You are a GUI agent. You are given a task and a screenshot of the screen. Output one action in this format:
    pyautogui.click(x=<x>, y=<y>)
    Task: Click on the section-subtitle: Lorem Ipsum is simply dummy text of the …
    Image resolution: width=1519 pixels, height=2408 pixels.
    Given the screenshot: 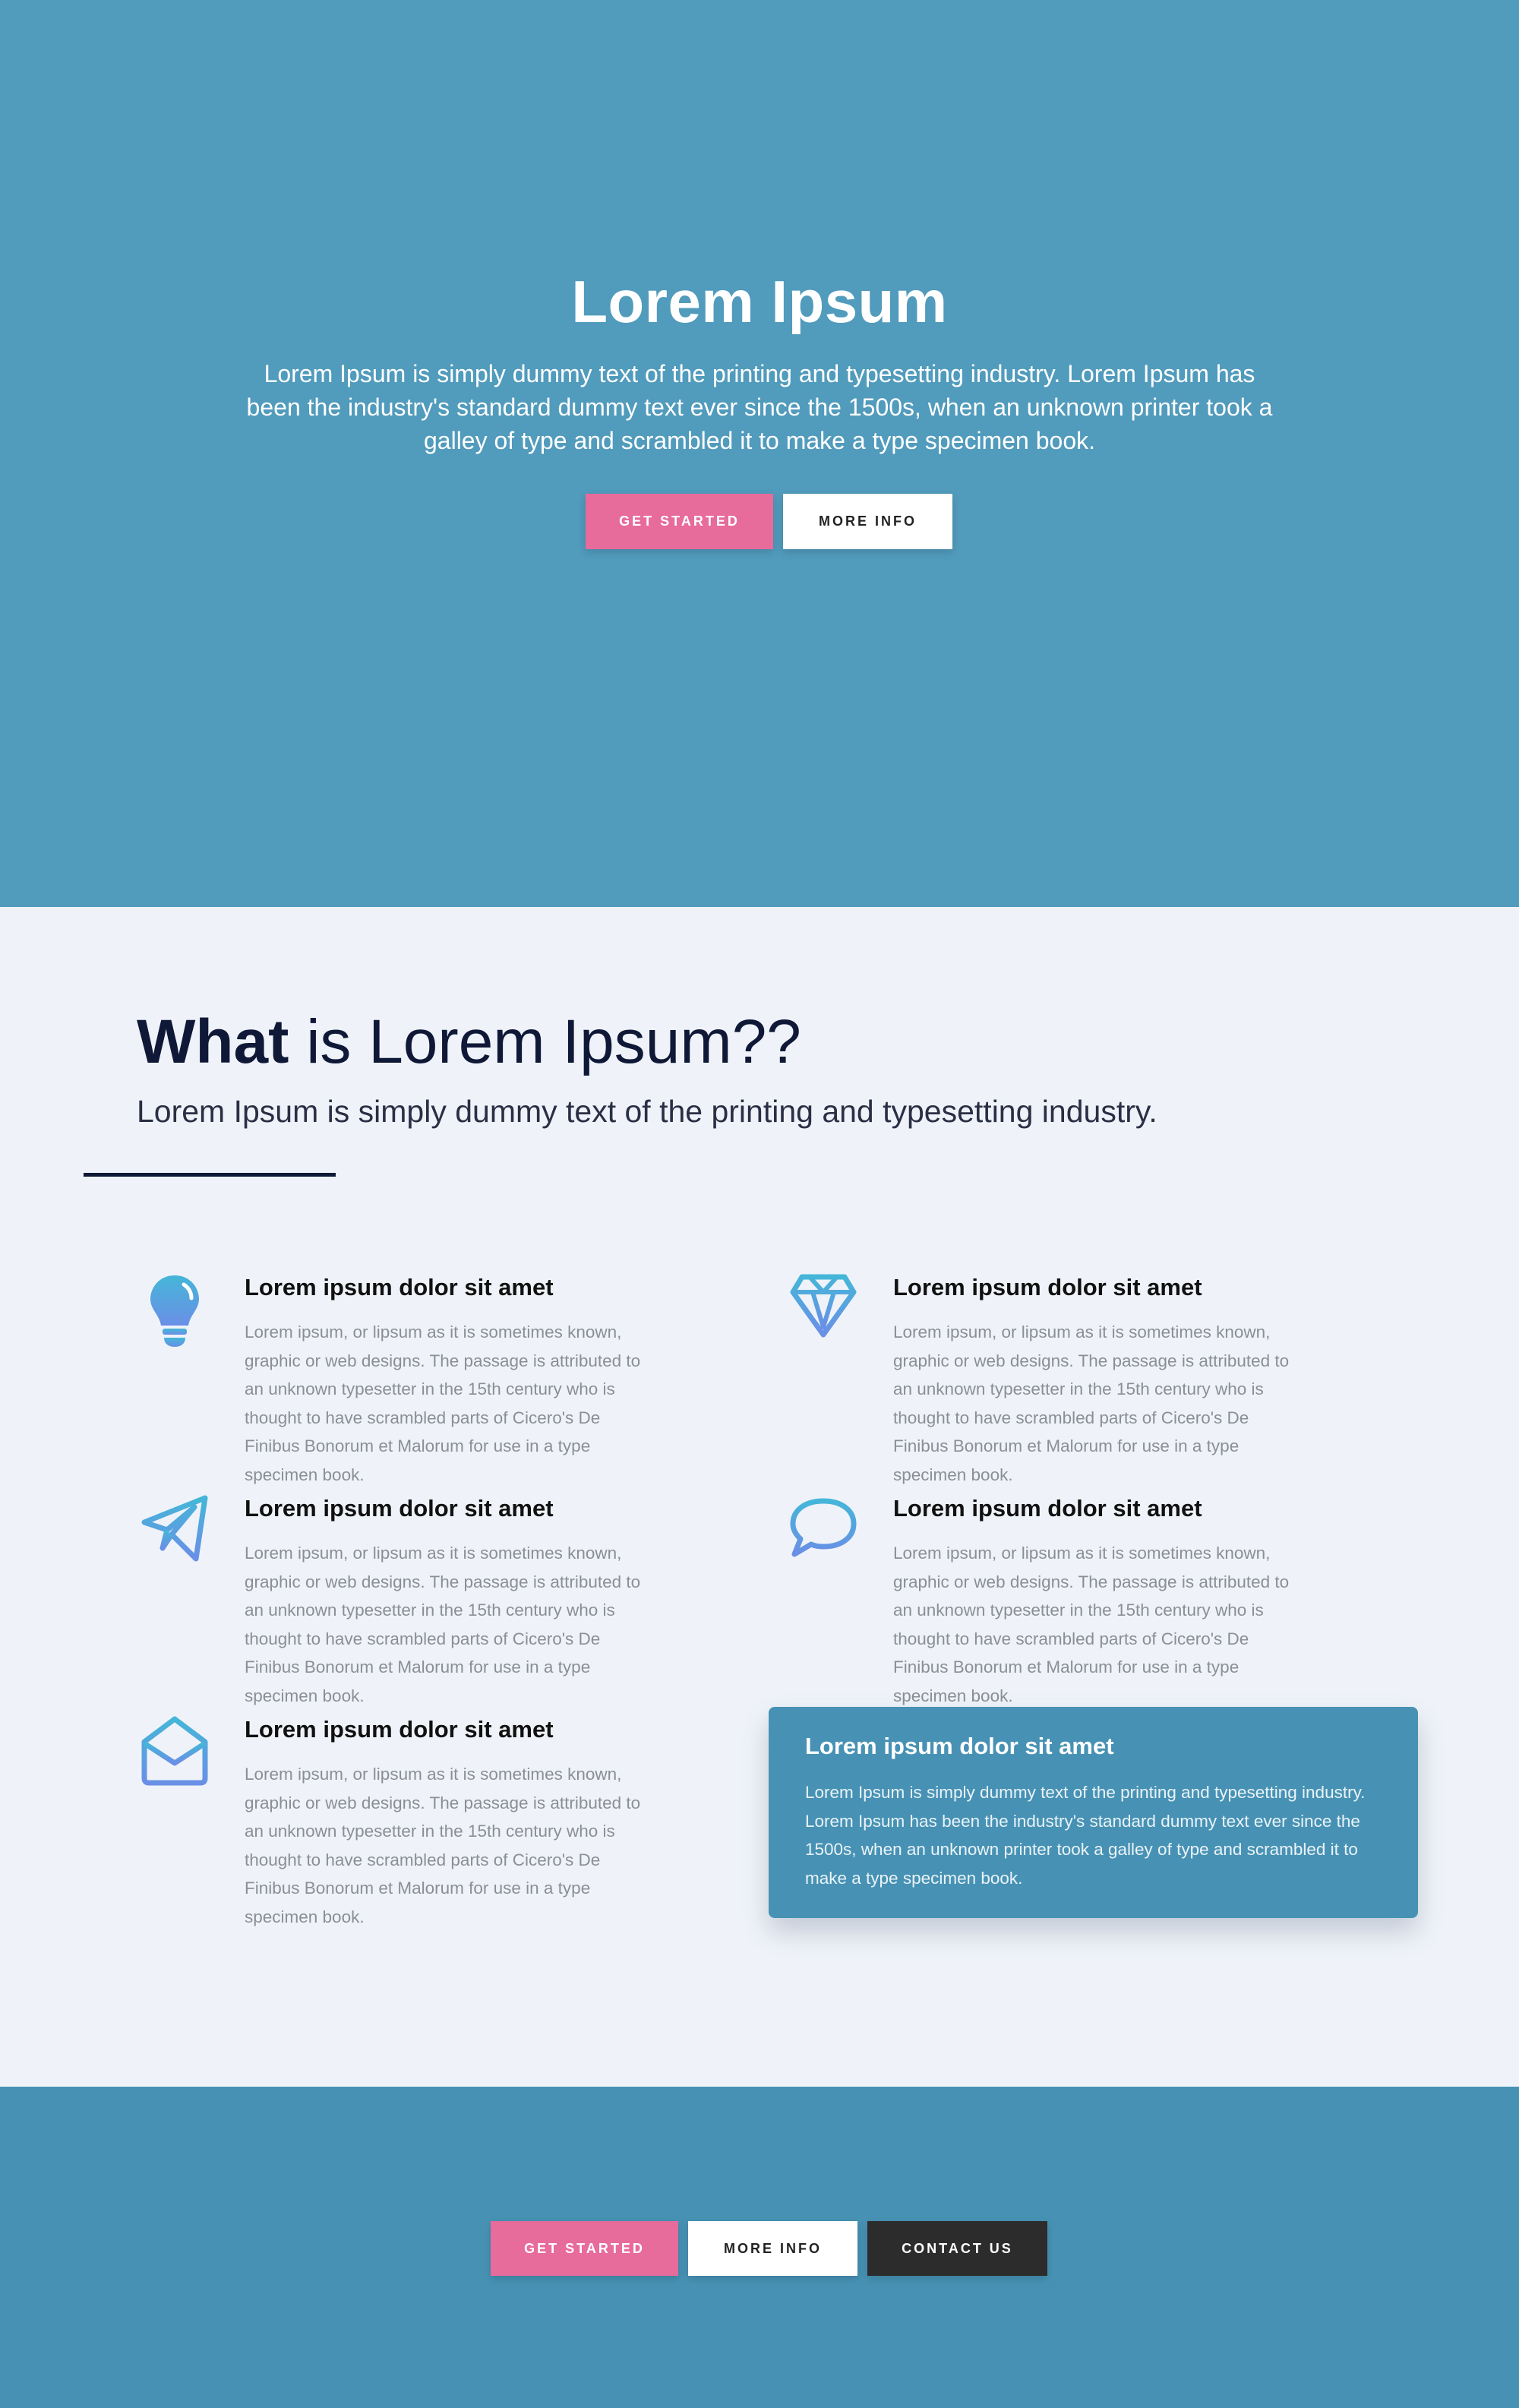 What is the action you would take?
    pyautogui.click(x=647, y=1111)
    